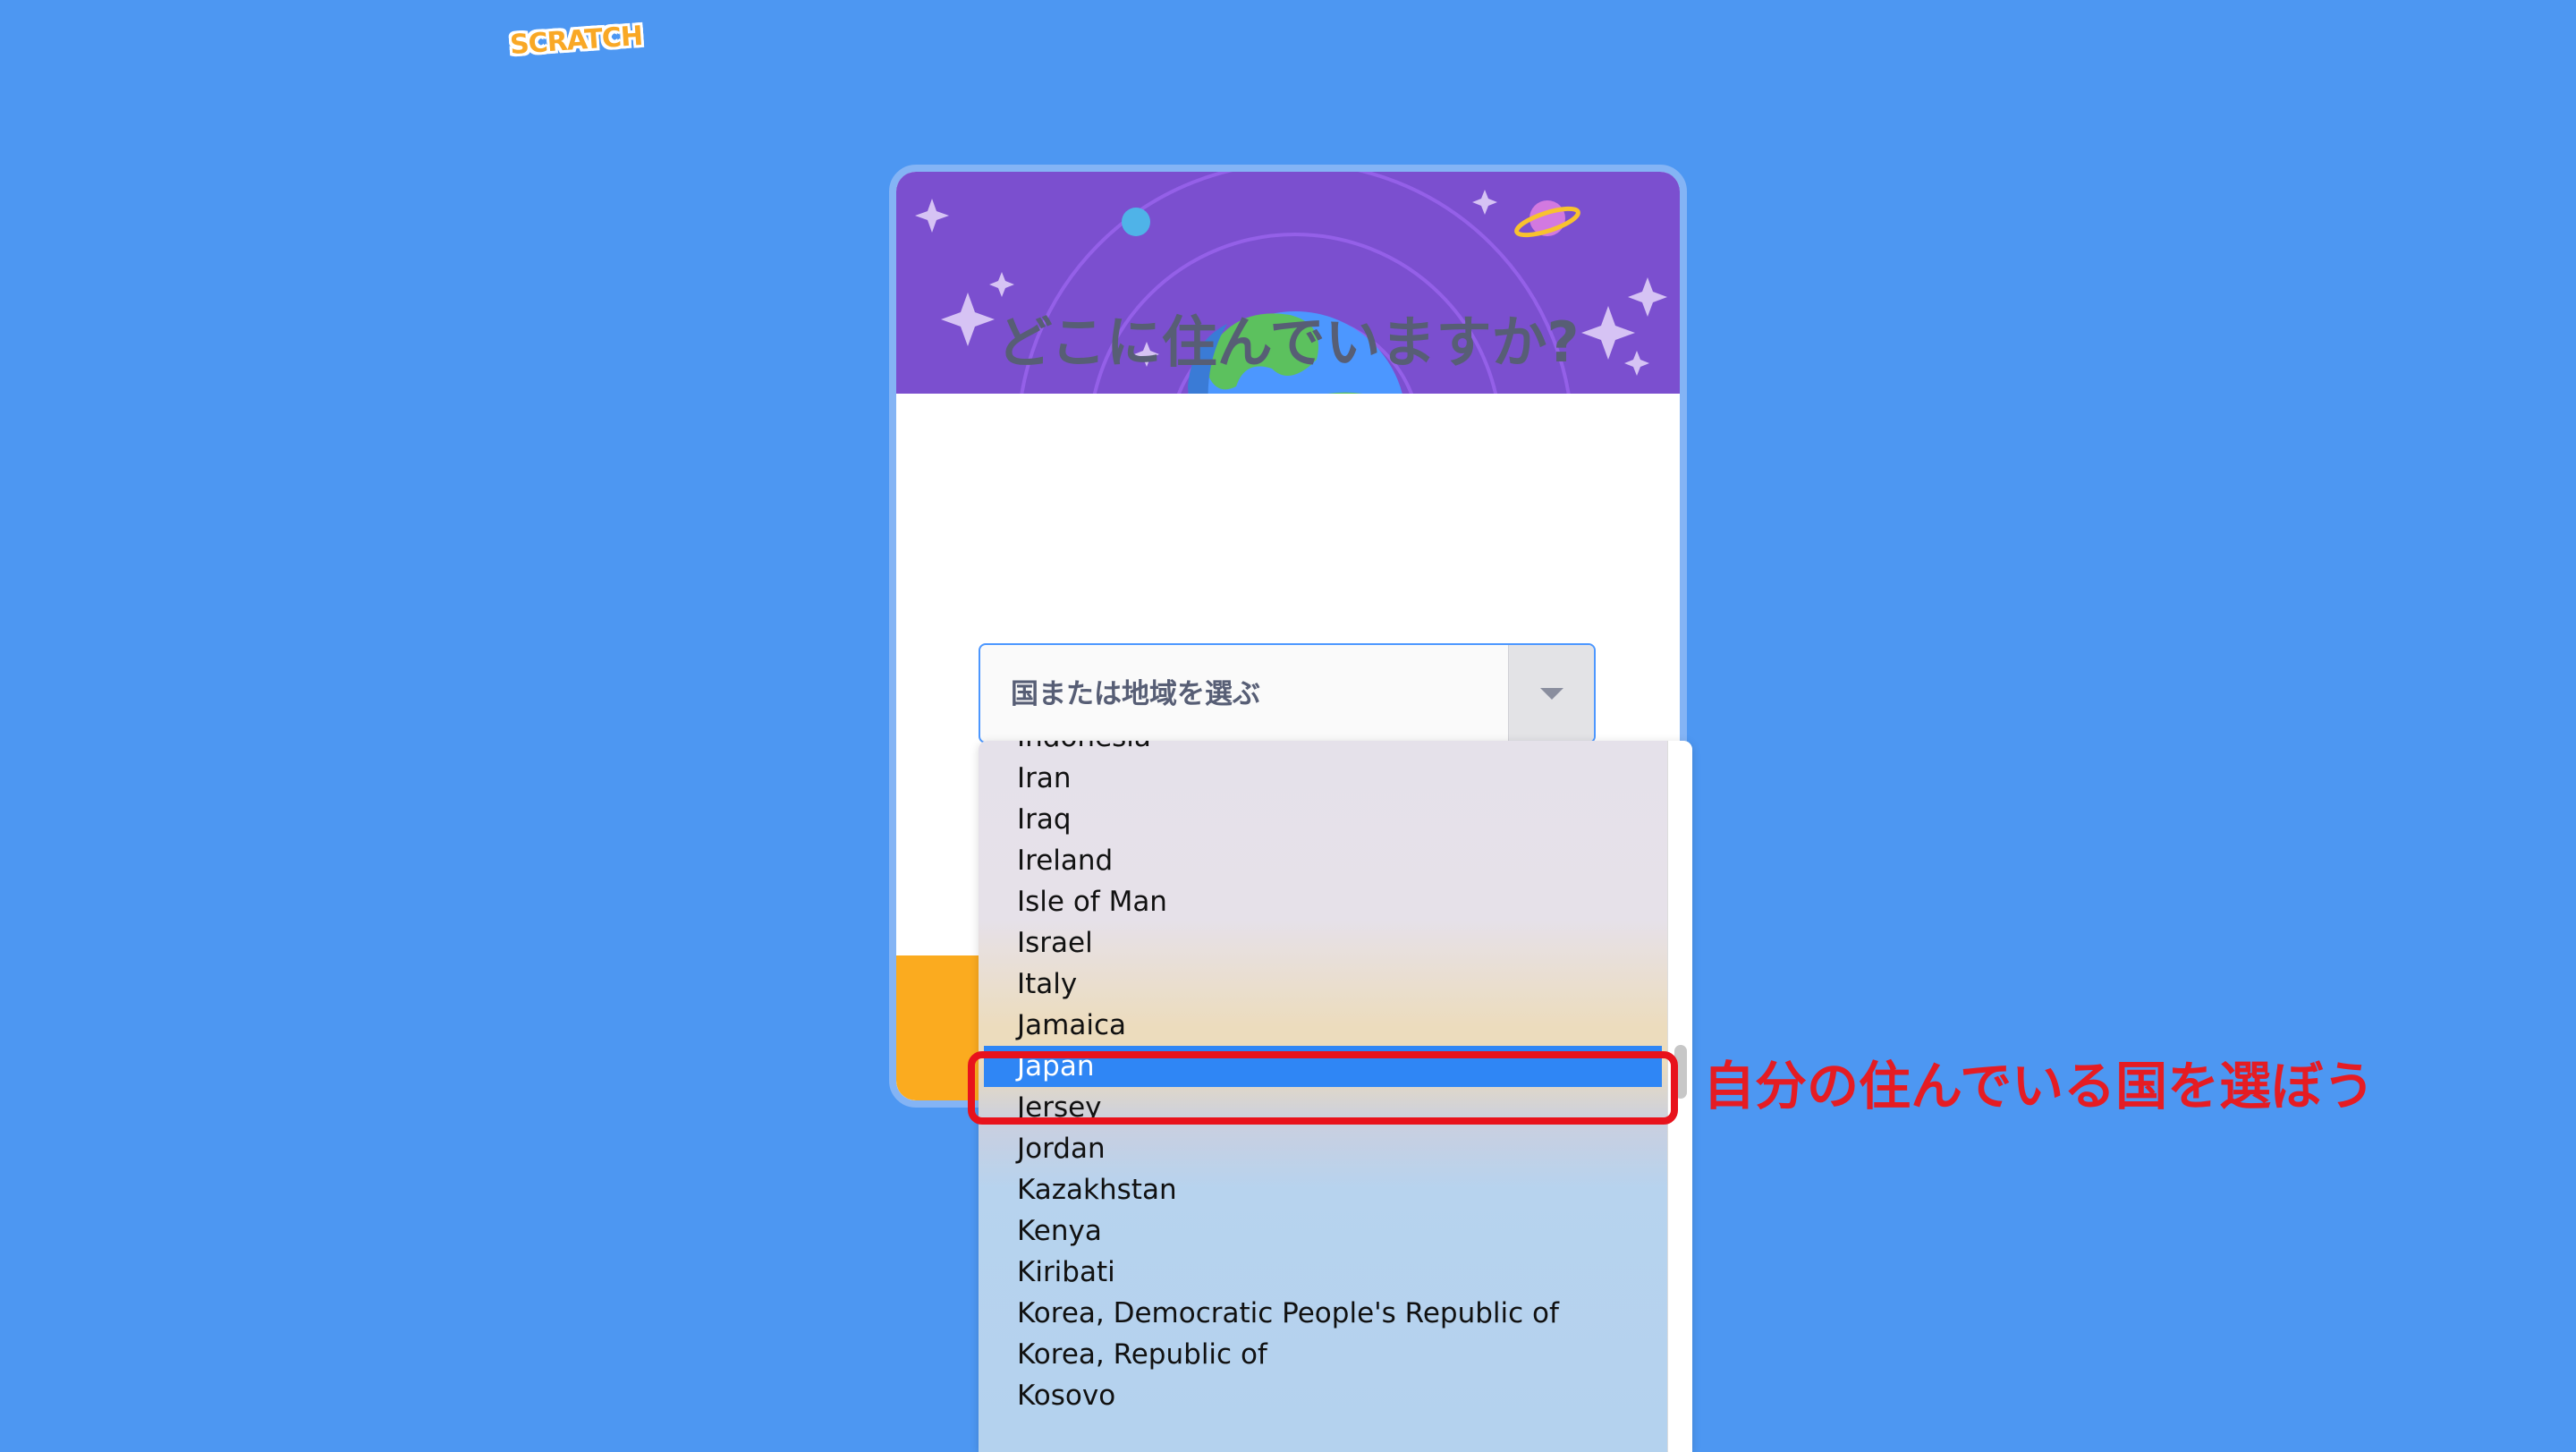 Image resolution: width=2576 pixels, height=1452 pixels. I want to click on dropdown-option: Kenya, so click(1323, 1231).